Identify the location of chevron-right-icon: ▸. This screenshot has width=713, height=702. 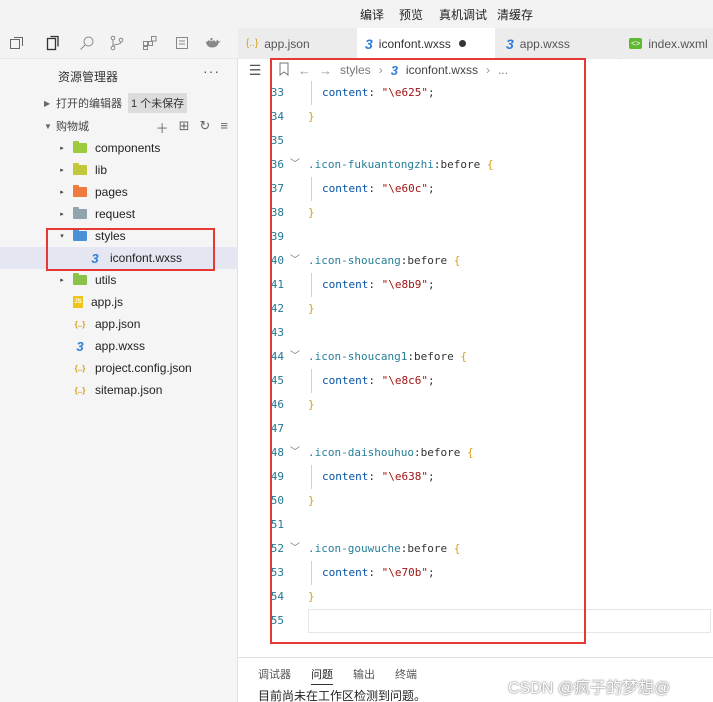
(62, 170).